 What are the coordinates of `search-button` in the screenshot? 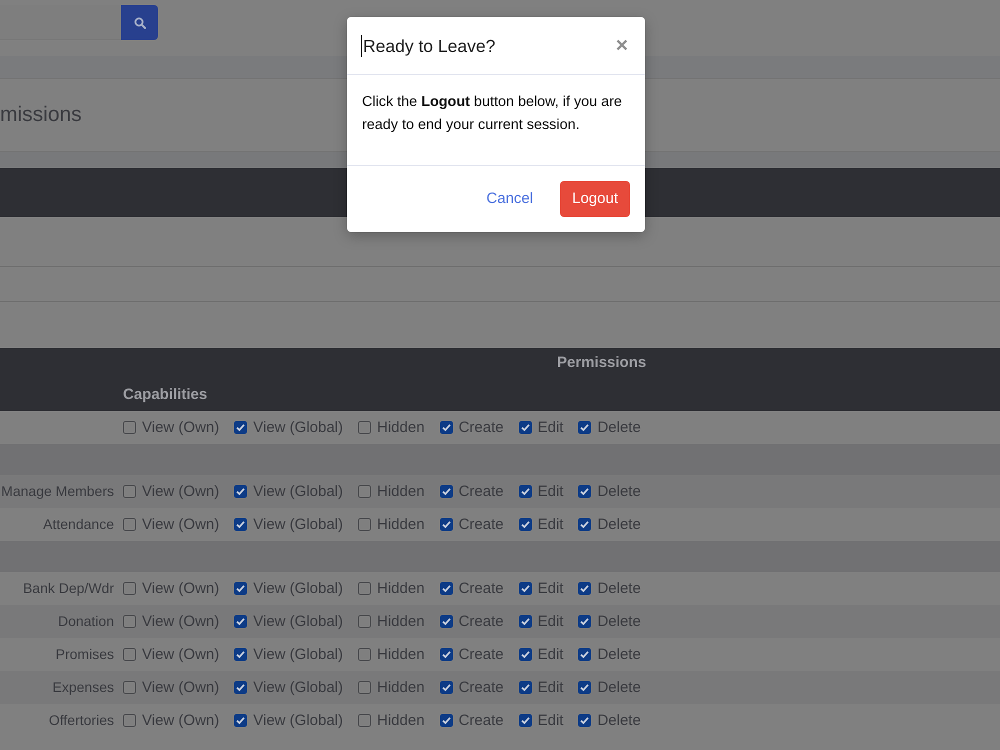 It's located at (139, 22).